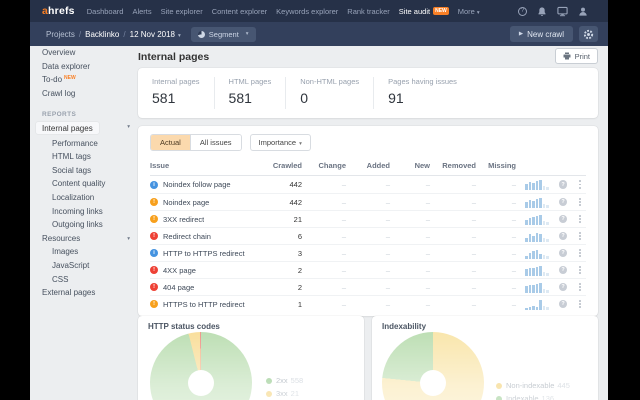  What do you see at coordinates (84, 184) in the screenshot?
I see `sidebar-subitem: Content quality` at bounding box center [84, 184].